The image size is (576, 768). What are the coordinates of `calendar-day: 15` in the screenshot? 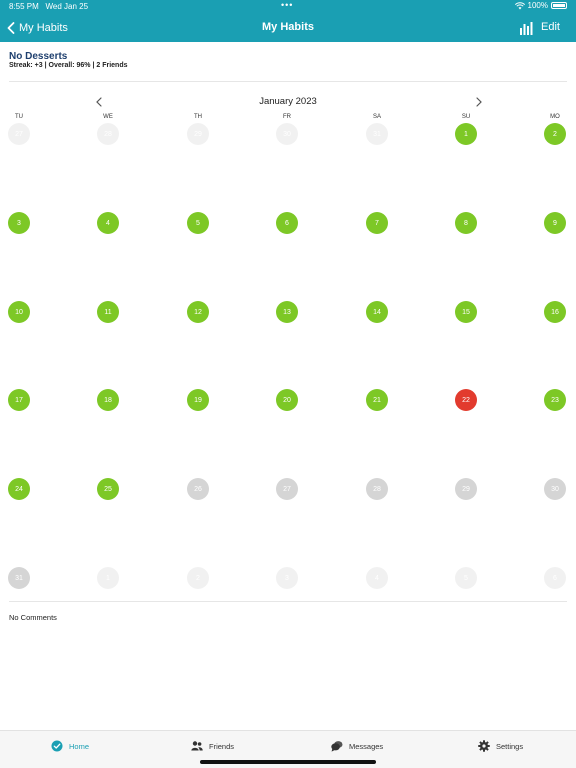 It's located at (466, 312).